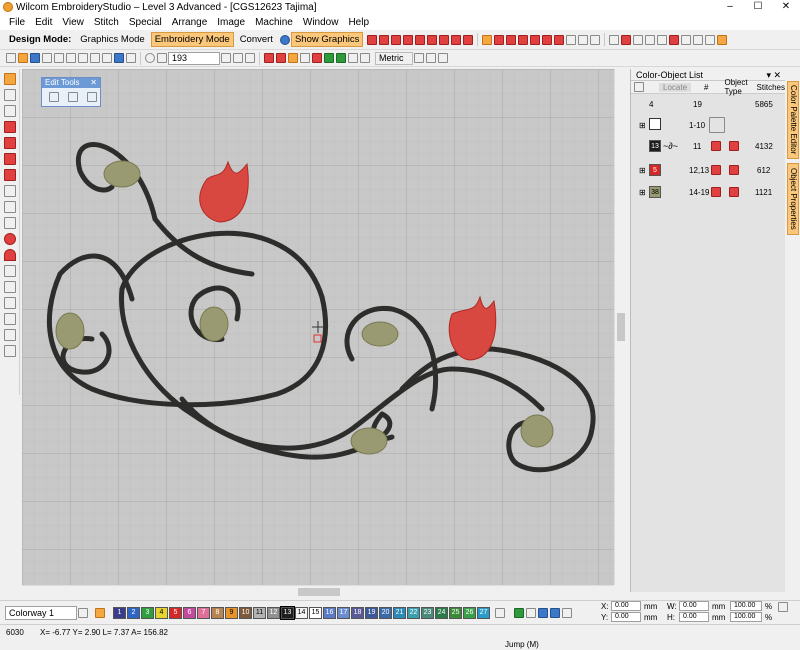 This screenshot has width=800, height=650. What do you see at coordinates (730, 7) in the screenshot?
I see `minimize-button: –` at bounding box center [730, 7].